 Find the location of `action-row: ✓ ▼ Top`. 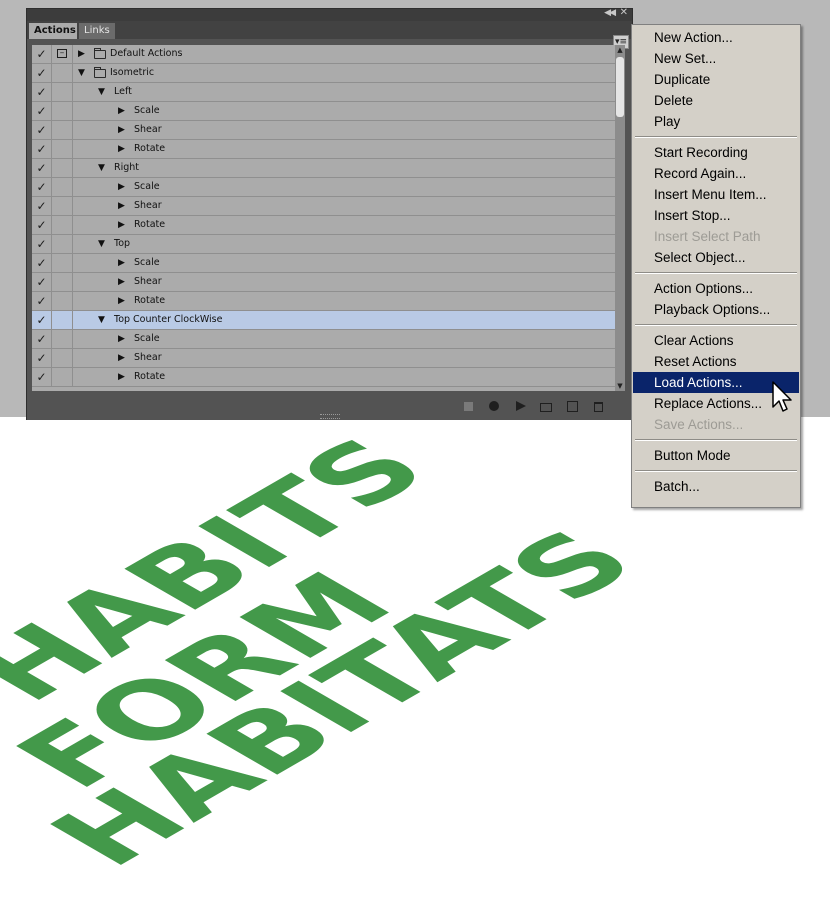

action-row: ✓ ▼ Top is located at coordinates (323, 244).